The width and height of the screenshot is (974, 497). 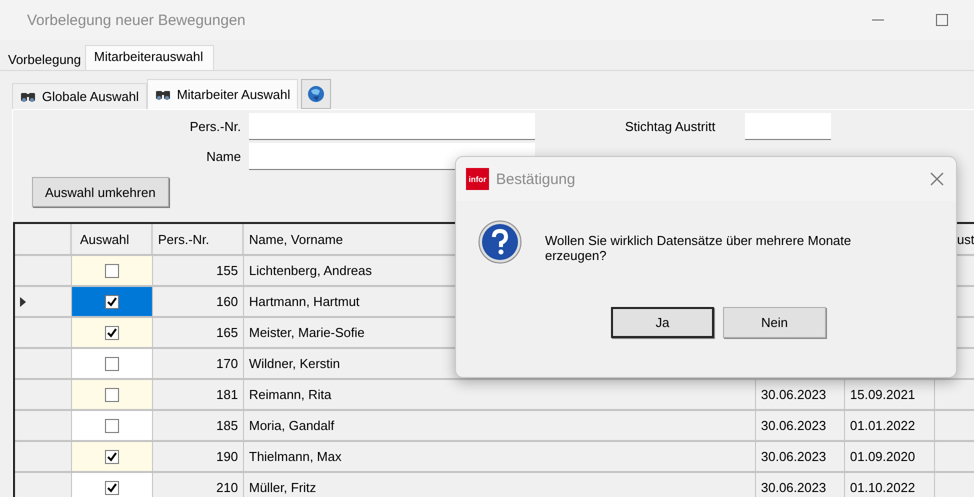 I want to click on globe-icon, so click(x=316, y=94).